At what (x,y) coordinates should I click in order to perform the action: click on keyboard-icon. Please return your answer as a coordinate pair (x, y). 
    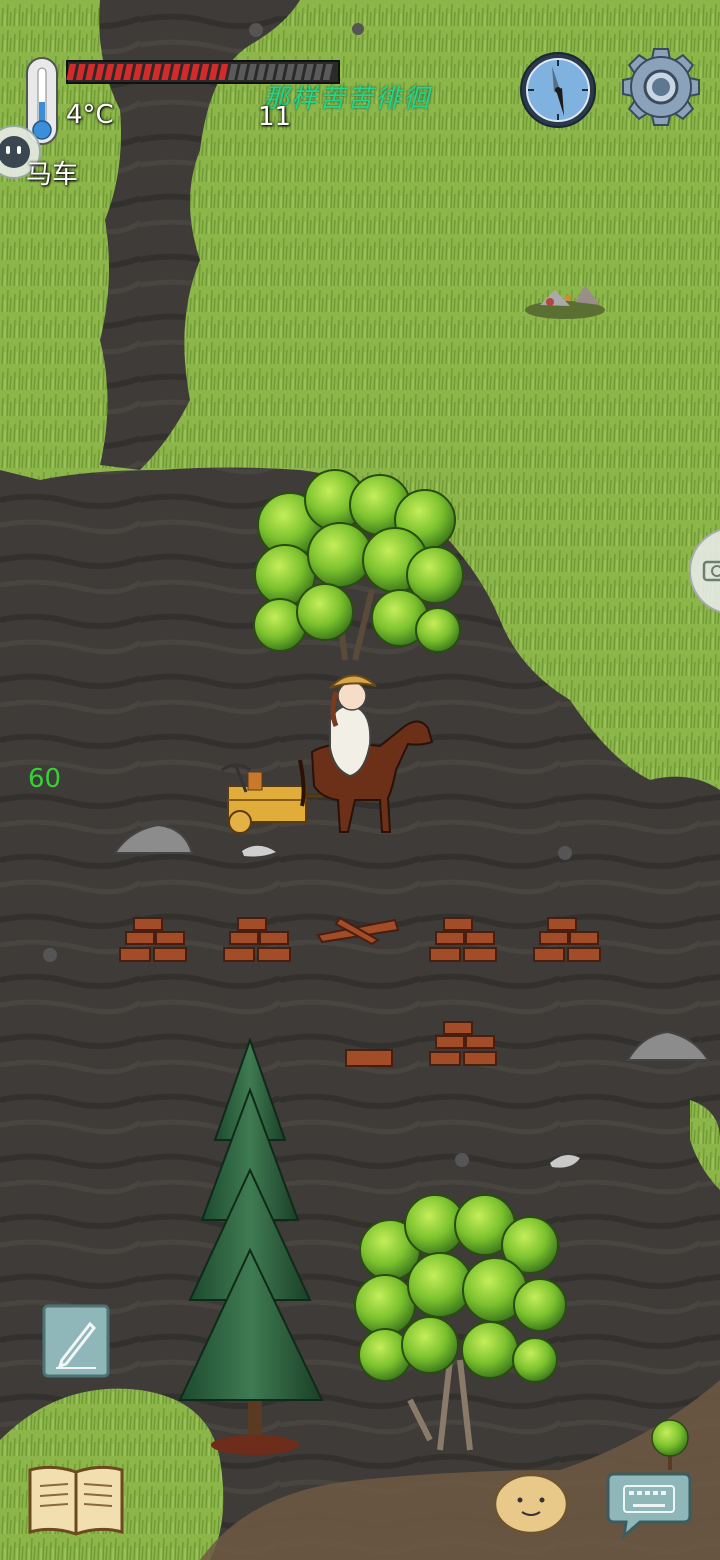
    Looking at the image, I should click on (649, 1504).